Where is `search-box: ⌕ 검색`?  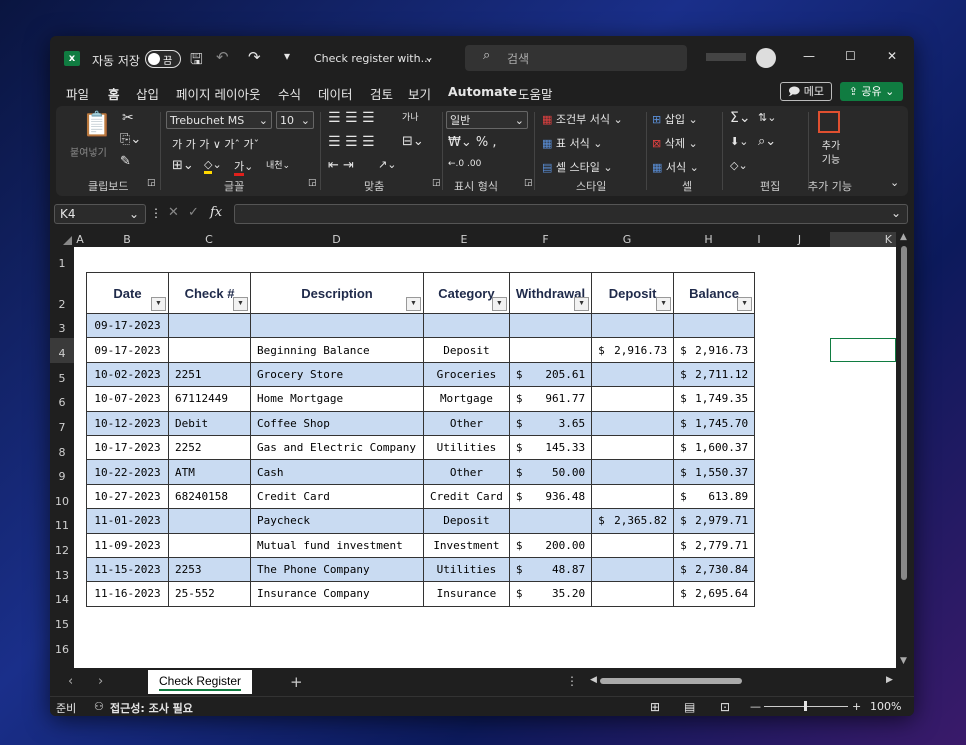
search-box: ⌕ 검색 is located at coordinates (576, 58).